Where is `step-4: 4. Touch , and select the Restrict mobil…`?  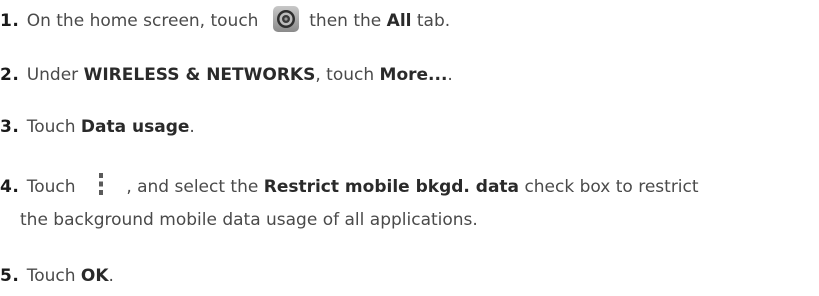
step-4: 4. Touch , and select the Restrict mobil… is located at coordinates (349, 185).